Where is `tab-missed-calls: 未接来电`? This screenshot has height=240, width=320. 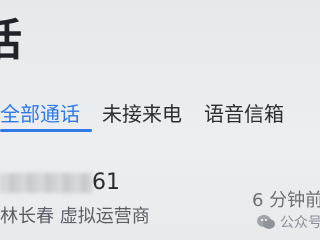 tab-missed-calls: 未接来电 is located at coordinates (142, 111).